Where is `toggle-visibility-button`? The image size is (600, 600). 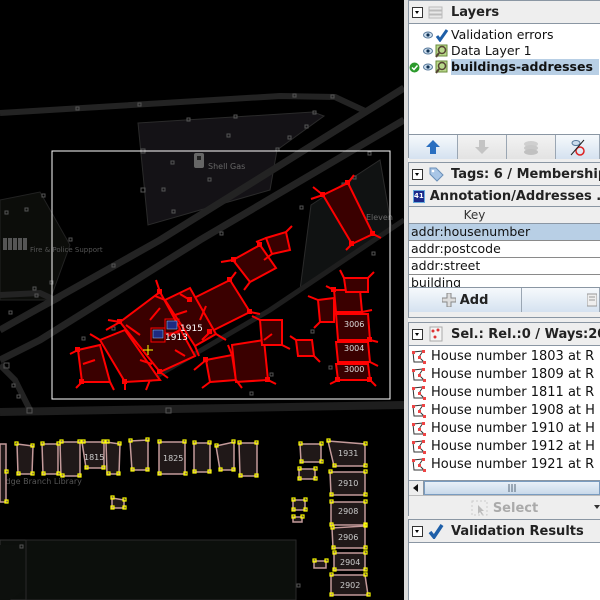 toggle-visibility-button is located at coordinates (577, 147).